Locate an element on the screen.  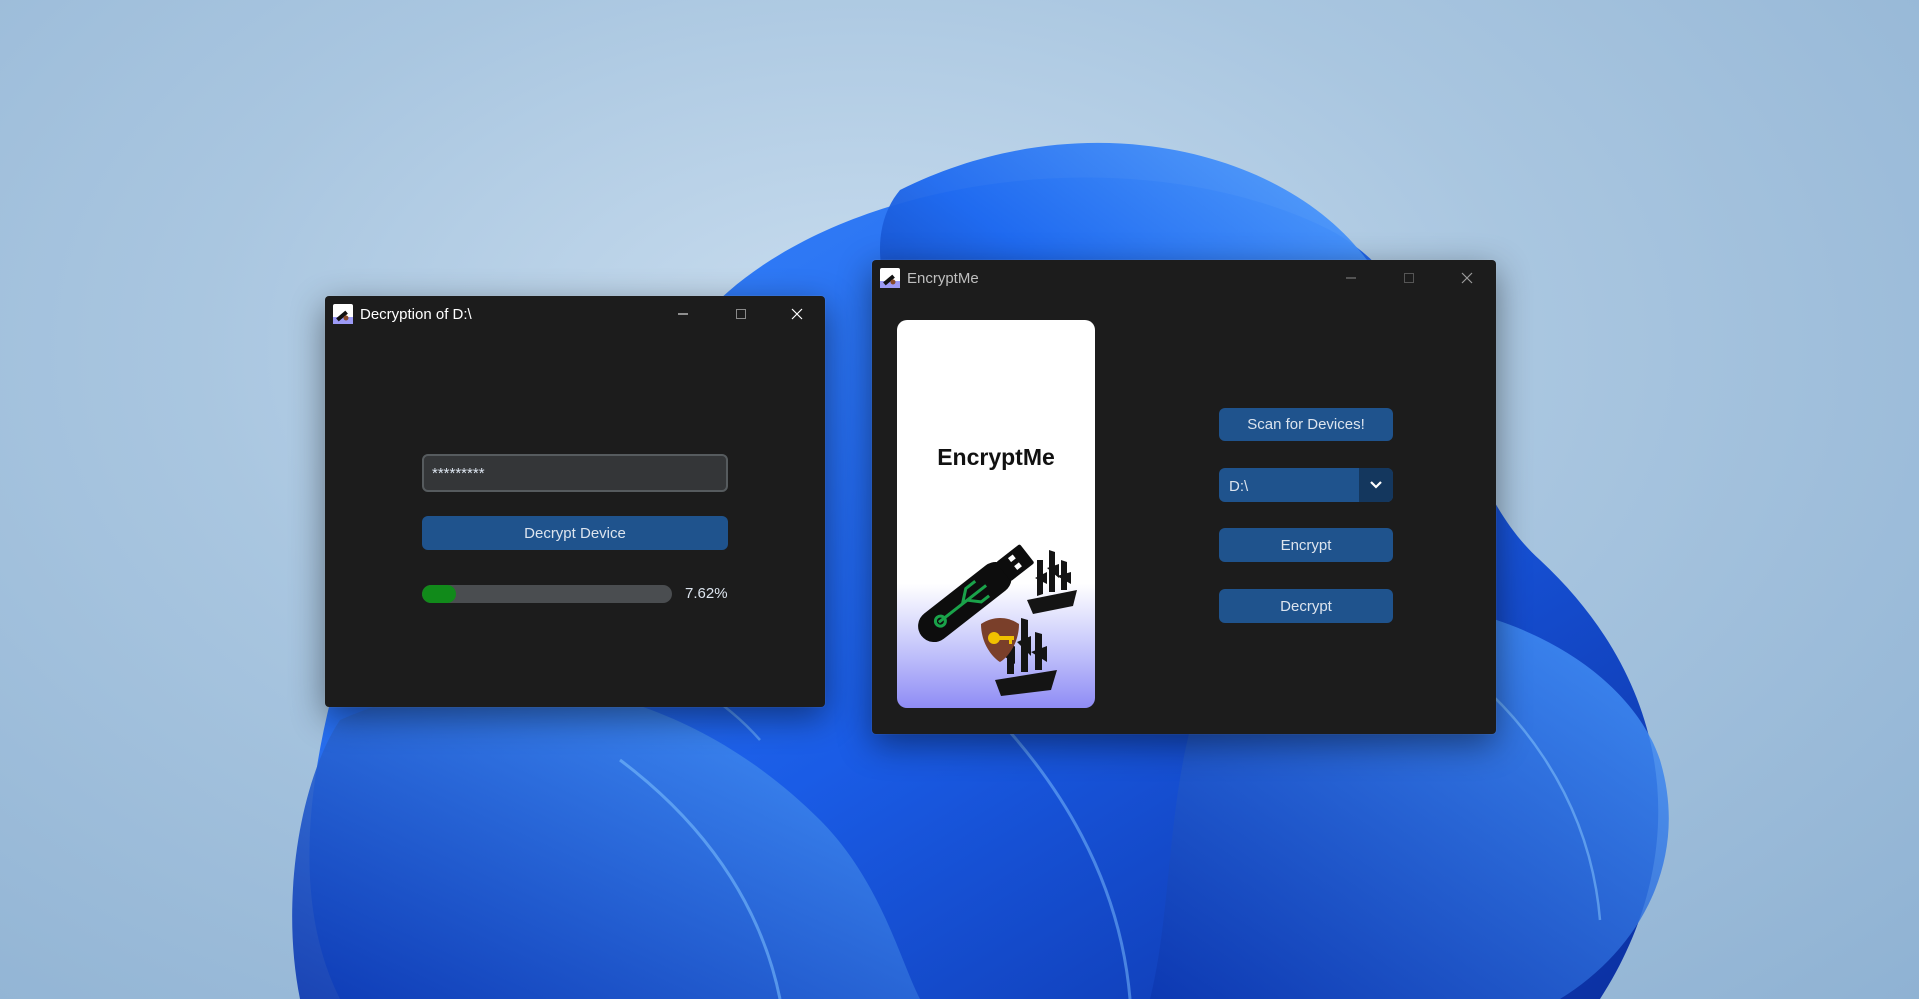
device-select: D:\ is located at coordinates (1306, 485).